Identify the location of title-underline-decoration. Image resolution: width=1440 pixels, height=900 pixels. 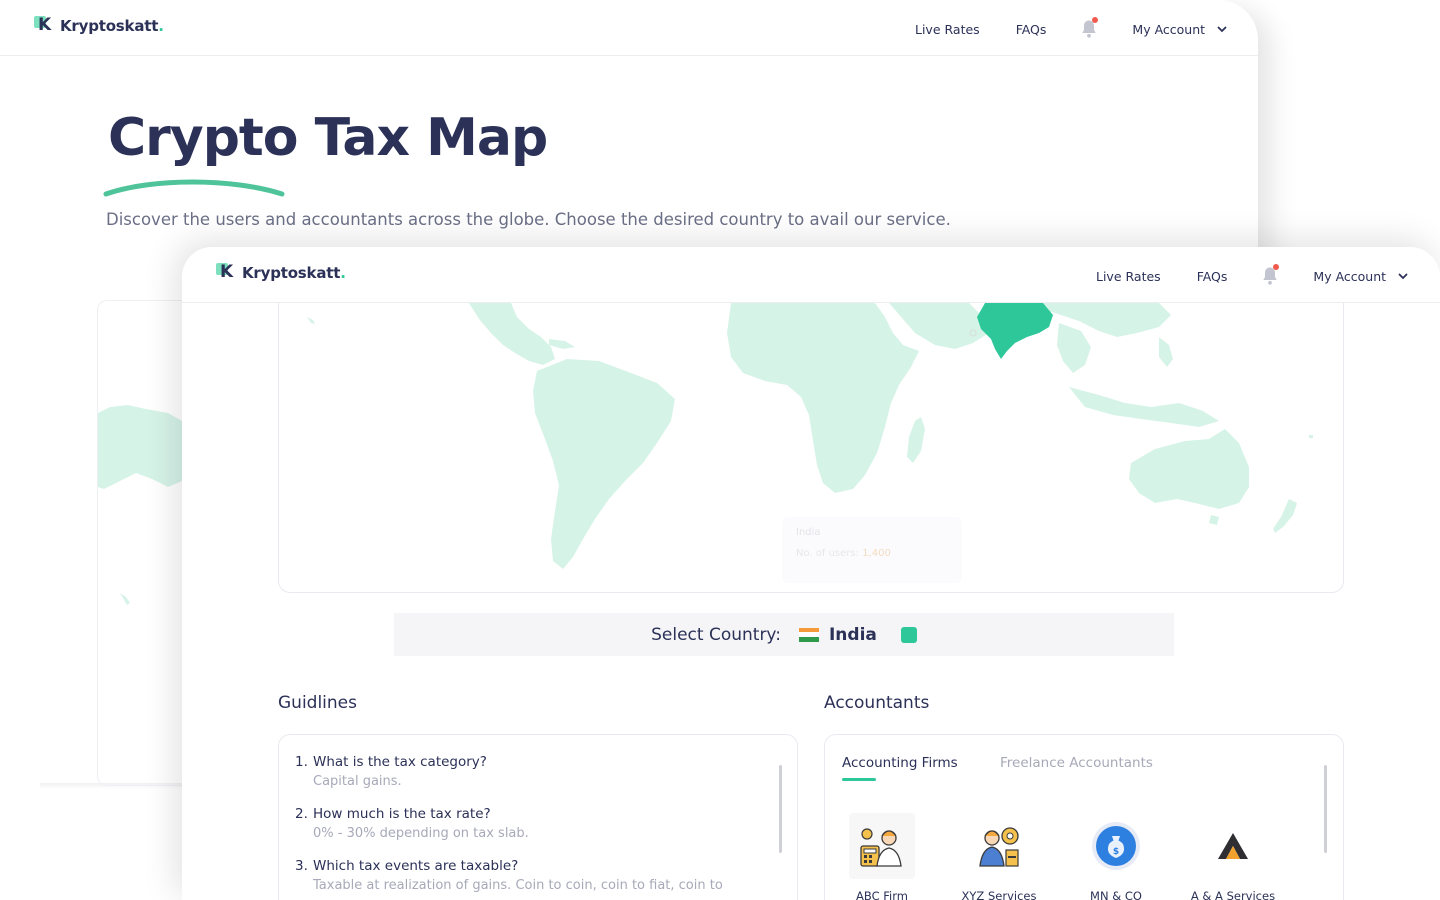
(194, 188).